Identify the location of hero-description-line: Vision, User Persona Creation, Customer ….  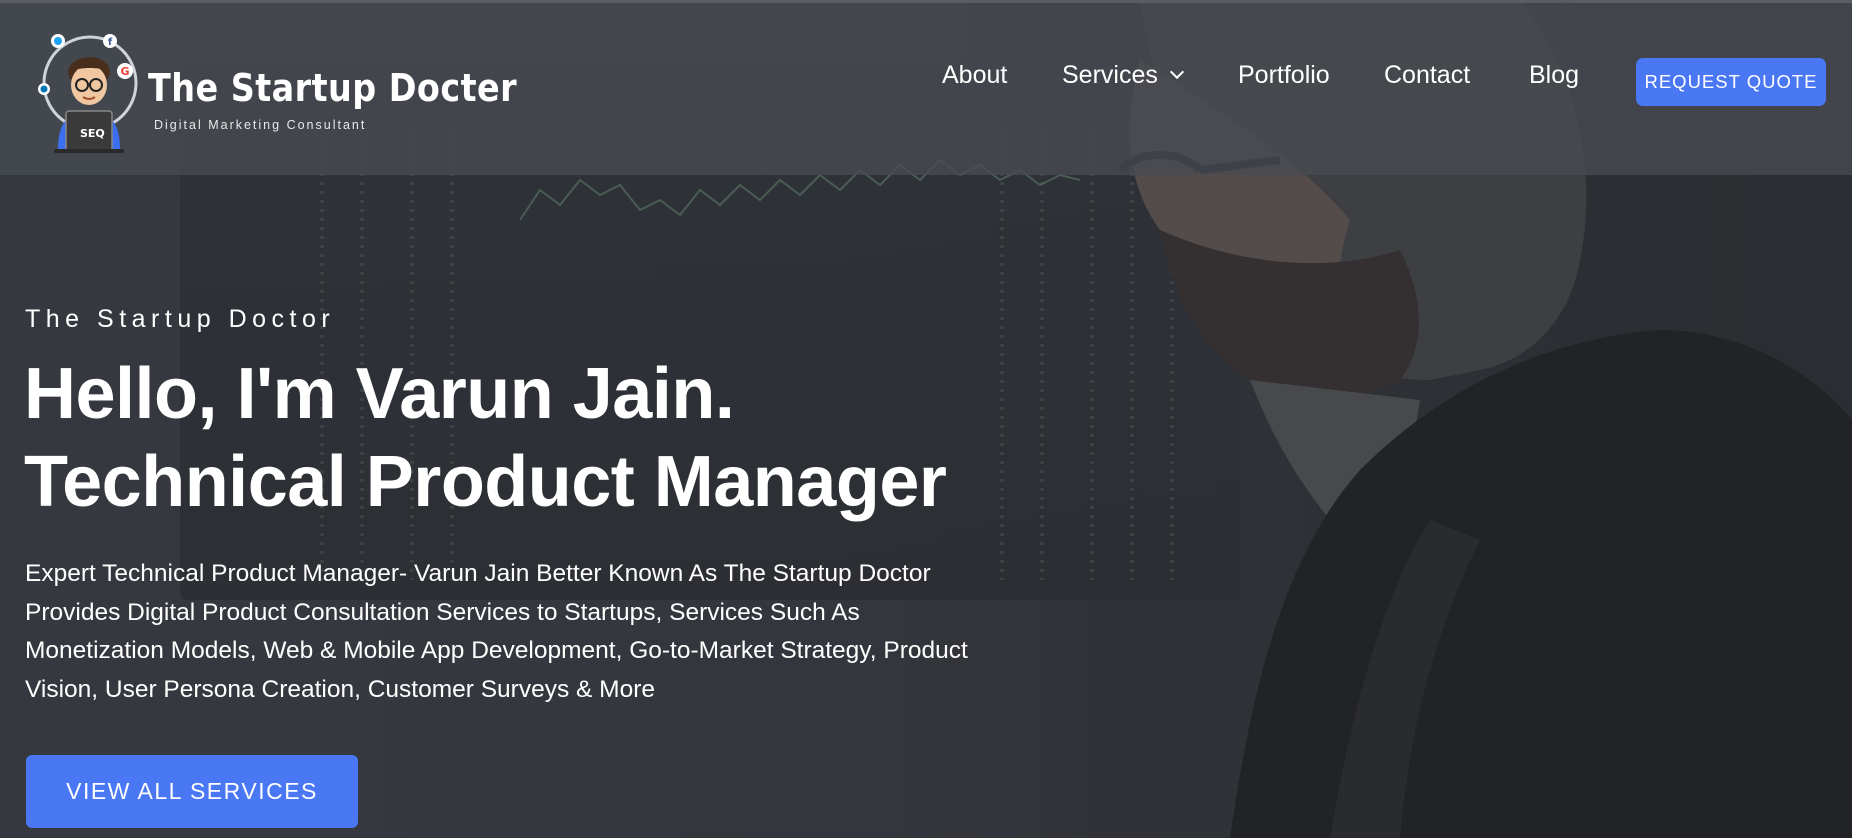
(340, 689).